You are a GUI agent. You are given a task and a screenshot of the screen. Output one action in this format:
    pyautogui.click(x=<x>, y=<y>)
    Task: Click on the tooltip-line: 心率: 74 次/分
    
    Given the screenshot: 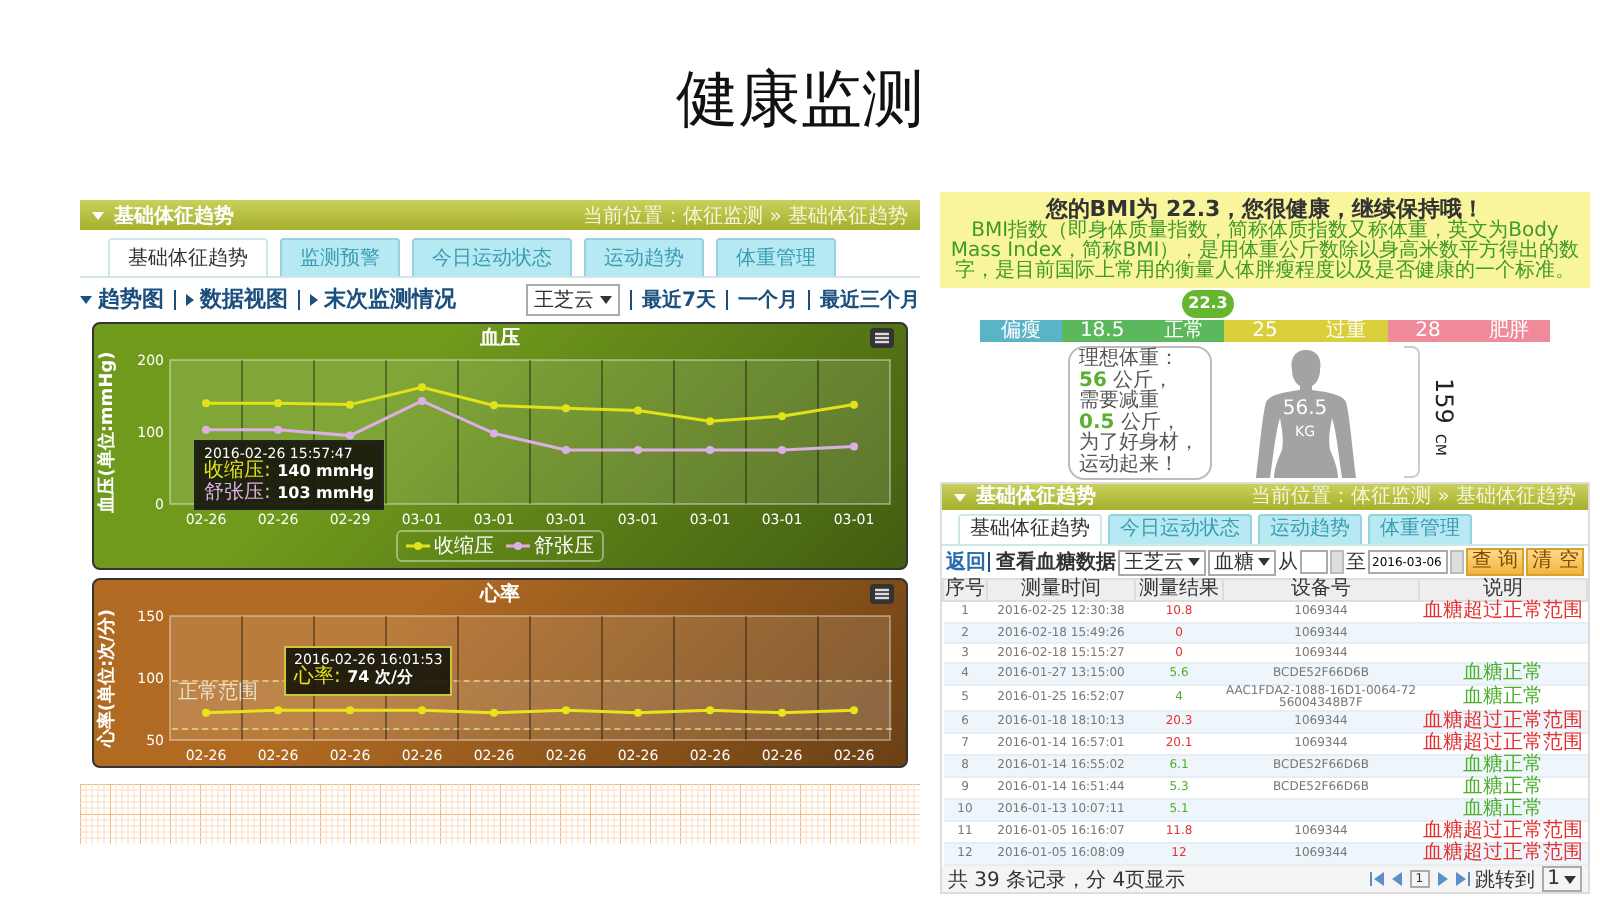 What is the action you would take?
    pyautogui.click(x=354, y=678)
    